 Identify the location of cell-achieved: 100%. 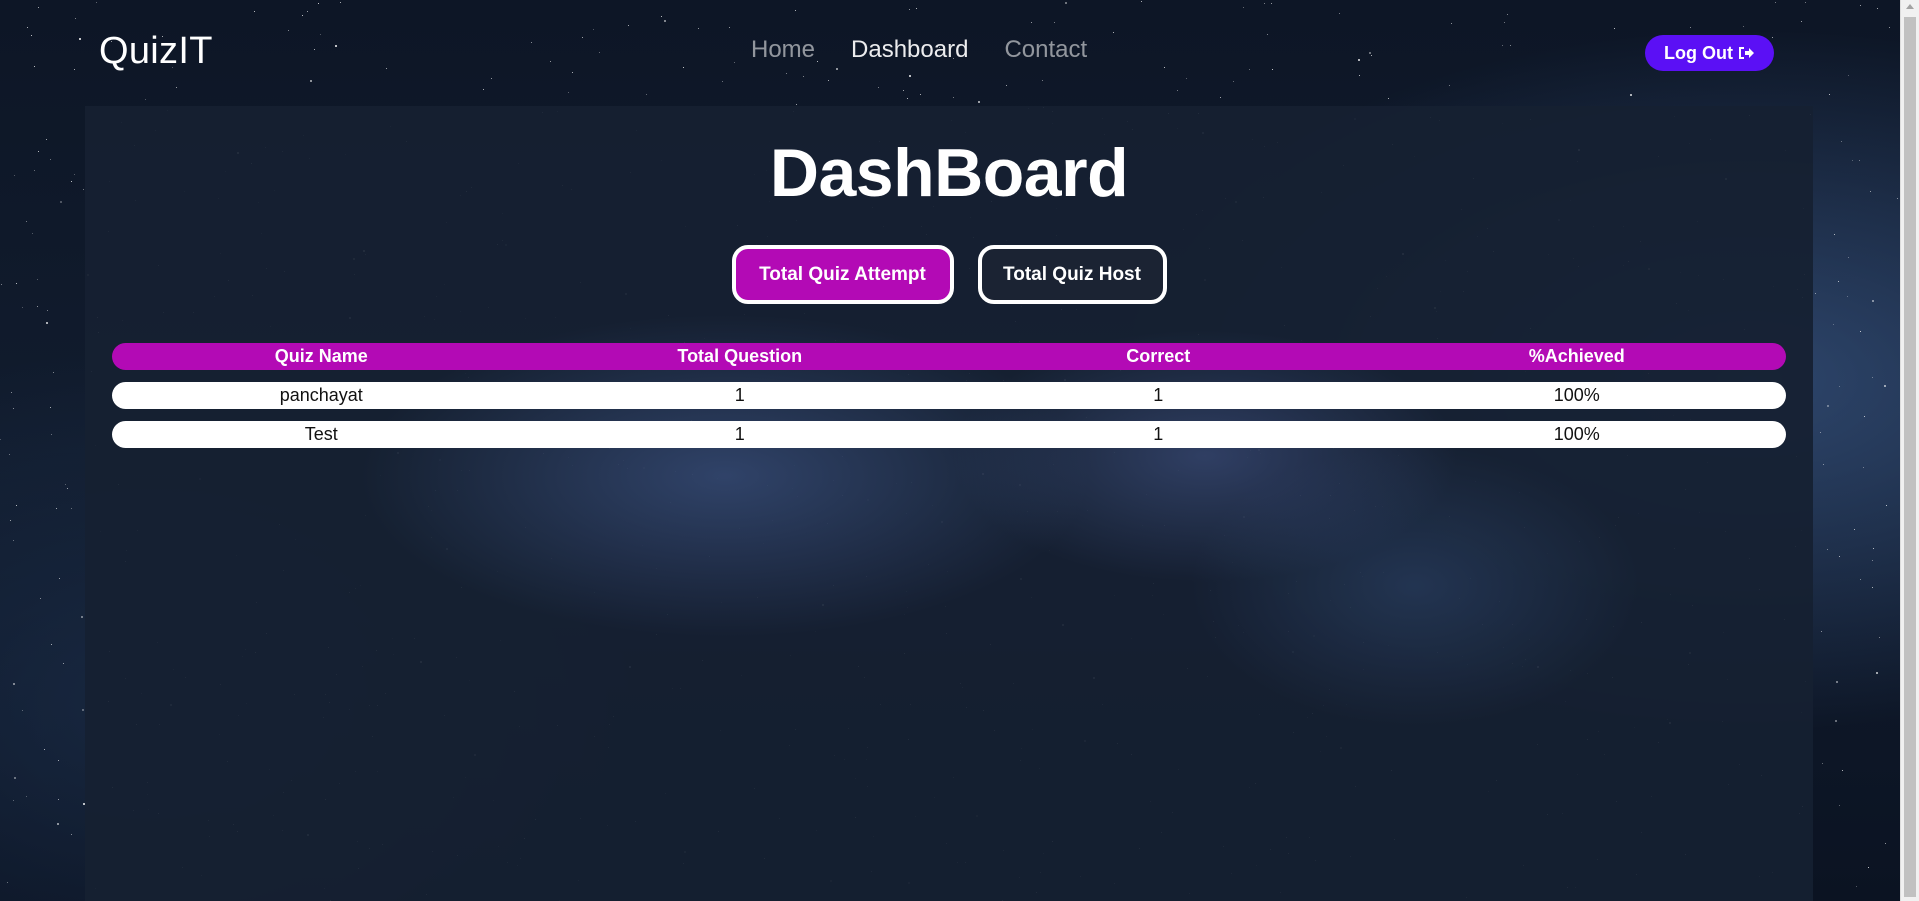
(1576, 395).